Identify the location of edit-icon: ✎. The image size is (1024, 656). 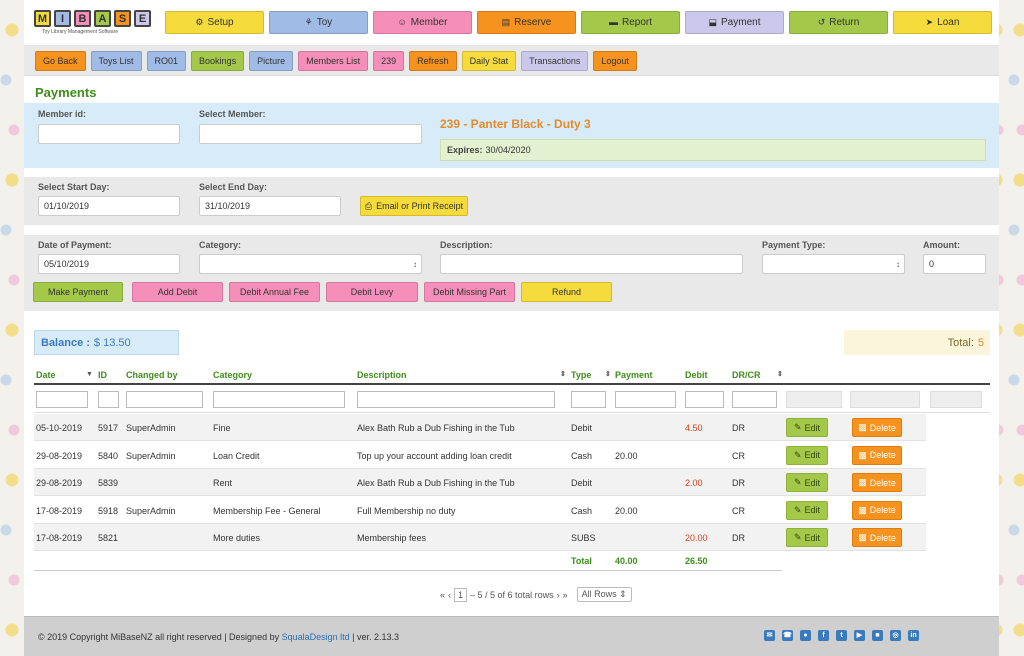
(797, 537).